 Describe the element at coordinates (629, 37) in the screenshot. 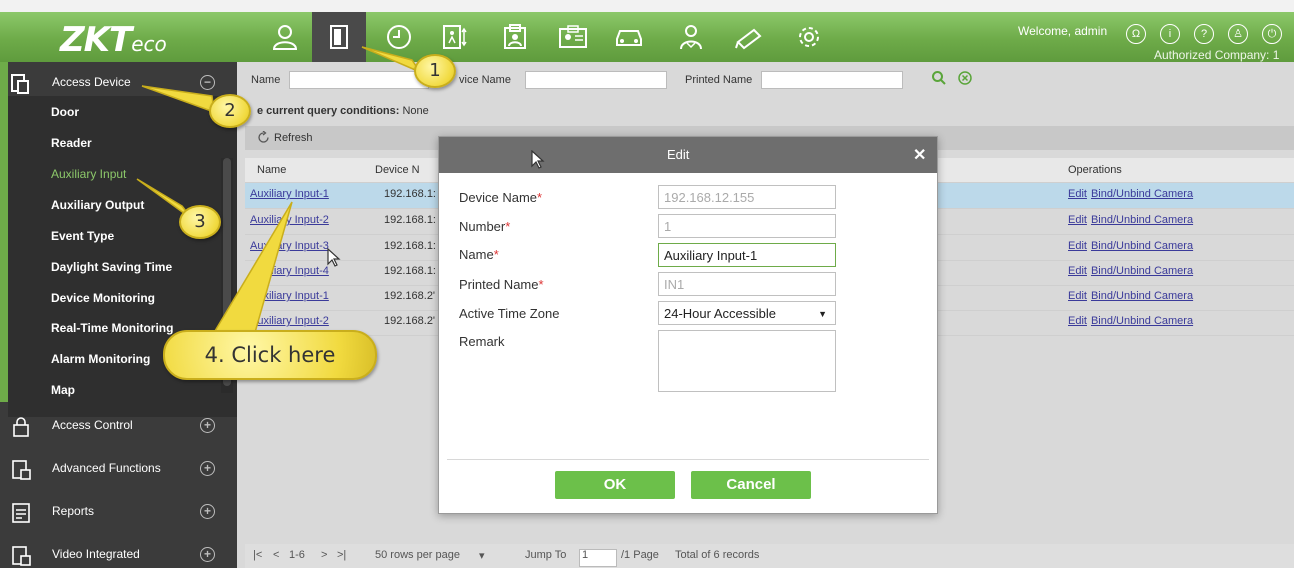

I see `parking-car-icon` at that location.